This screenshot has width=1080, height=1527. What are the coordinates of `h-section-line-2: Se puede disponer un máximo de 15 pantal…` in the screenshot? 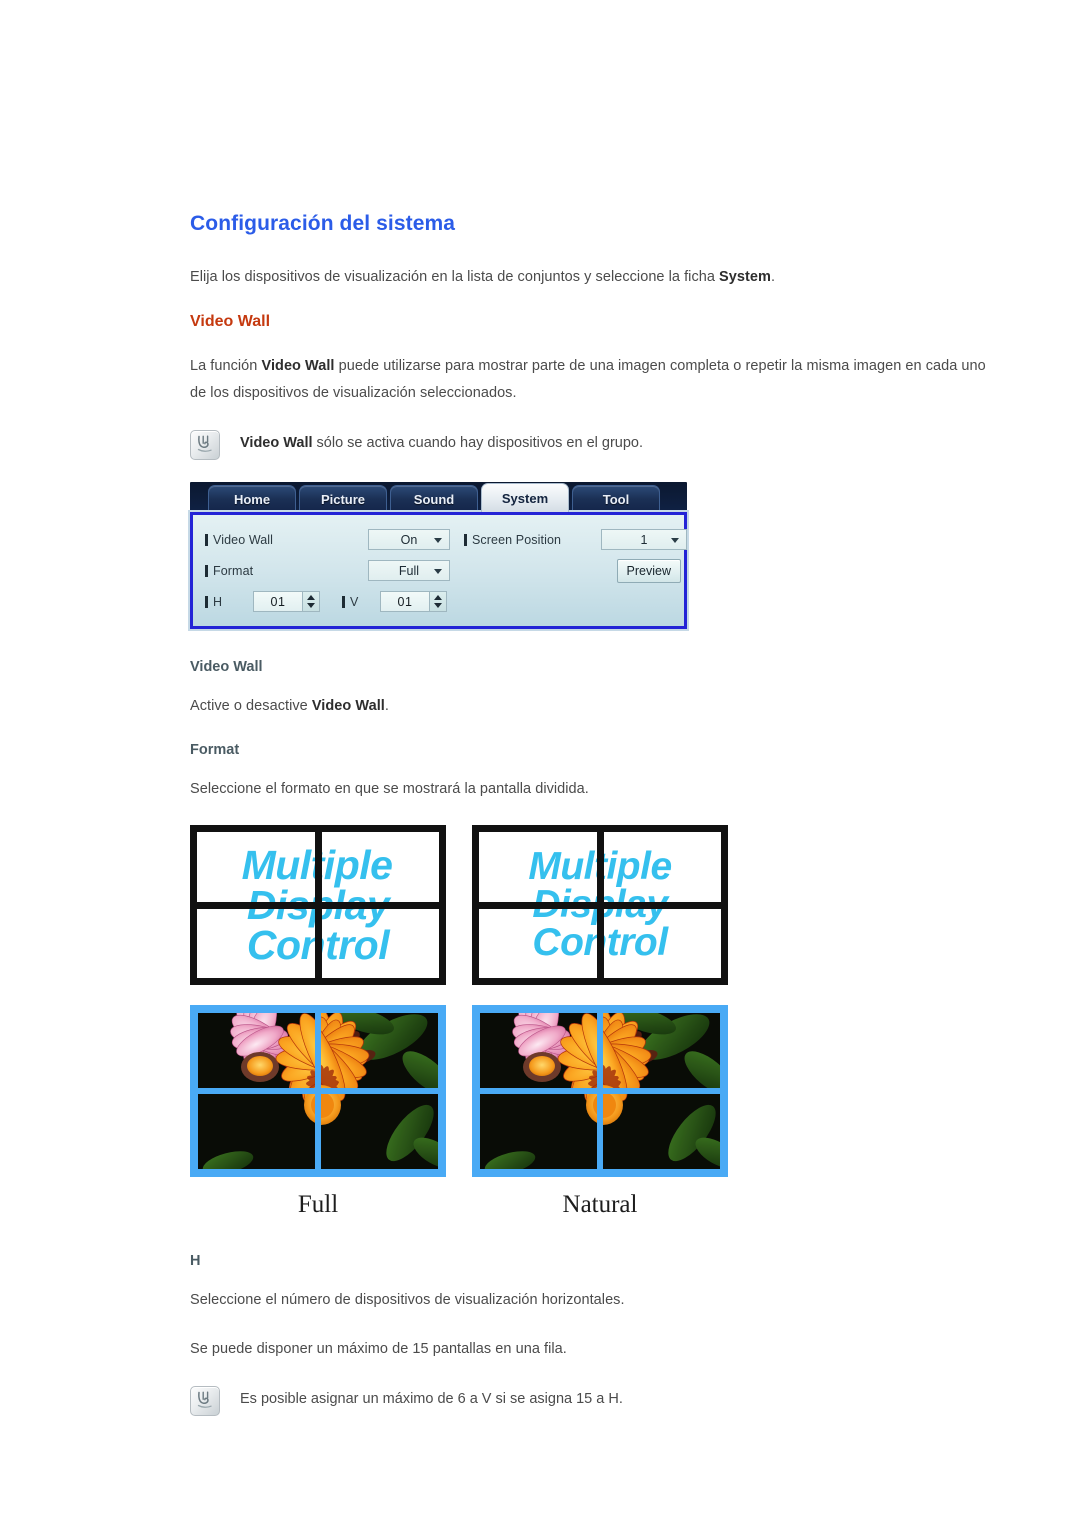 It's located at (378, 1349).